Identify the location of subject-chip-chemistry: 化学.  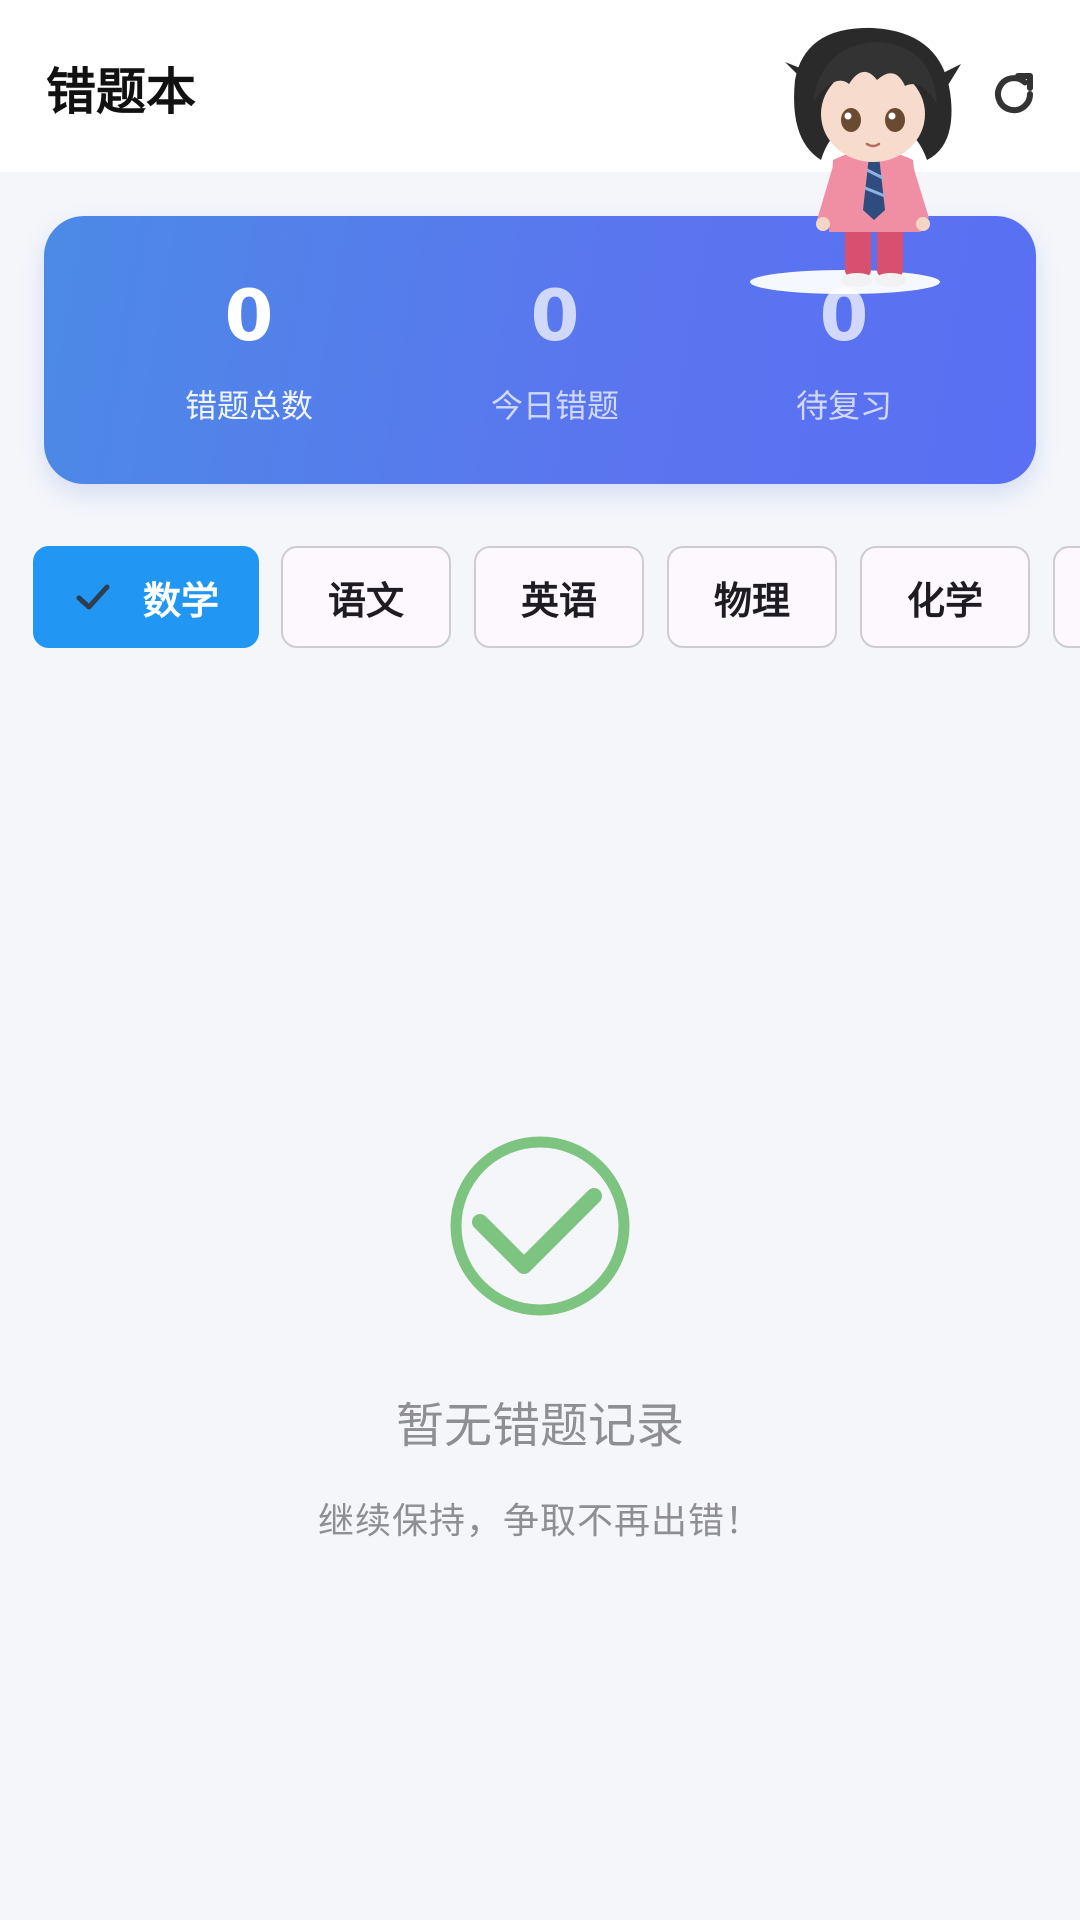
(945, 597).